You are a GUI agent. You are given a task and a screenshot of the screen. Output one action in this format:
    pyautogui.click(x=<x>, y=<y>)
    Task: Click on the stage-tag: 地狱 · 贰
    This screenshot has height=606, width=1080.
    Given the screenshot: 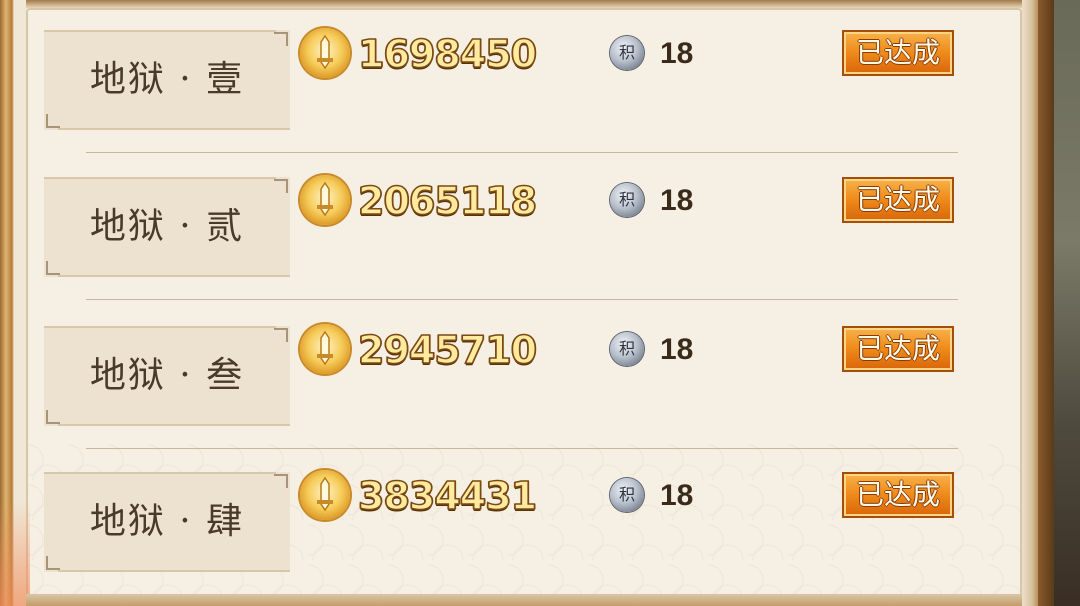 What is the action you would take?
    pyautogui.click(x=167, y=227)
    